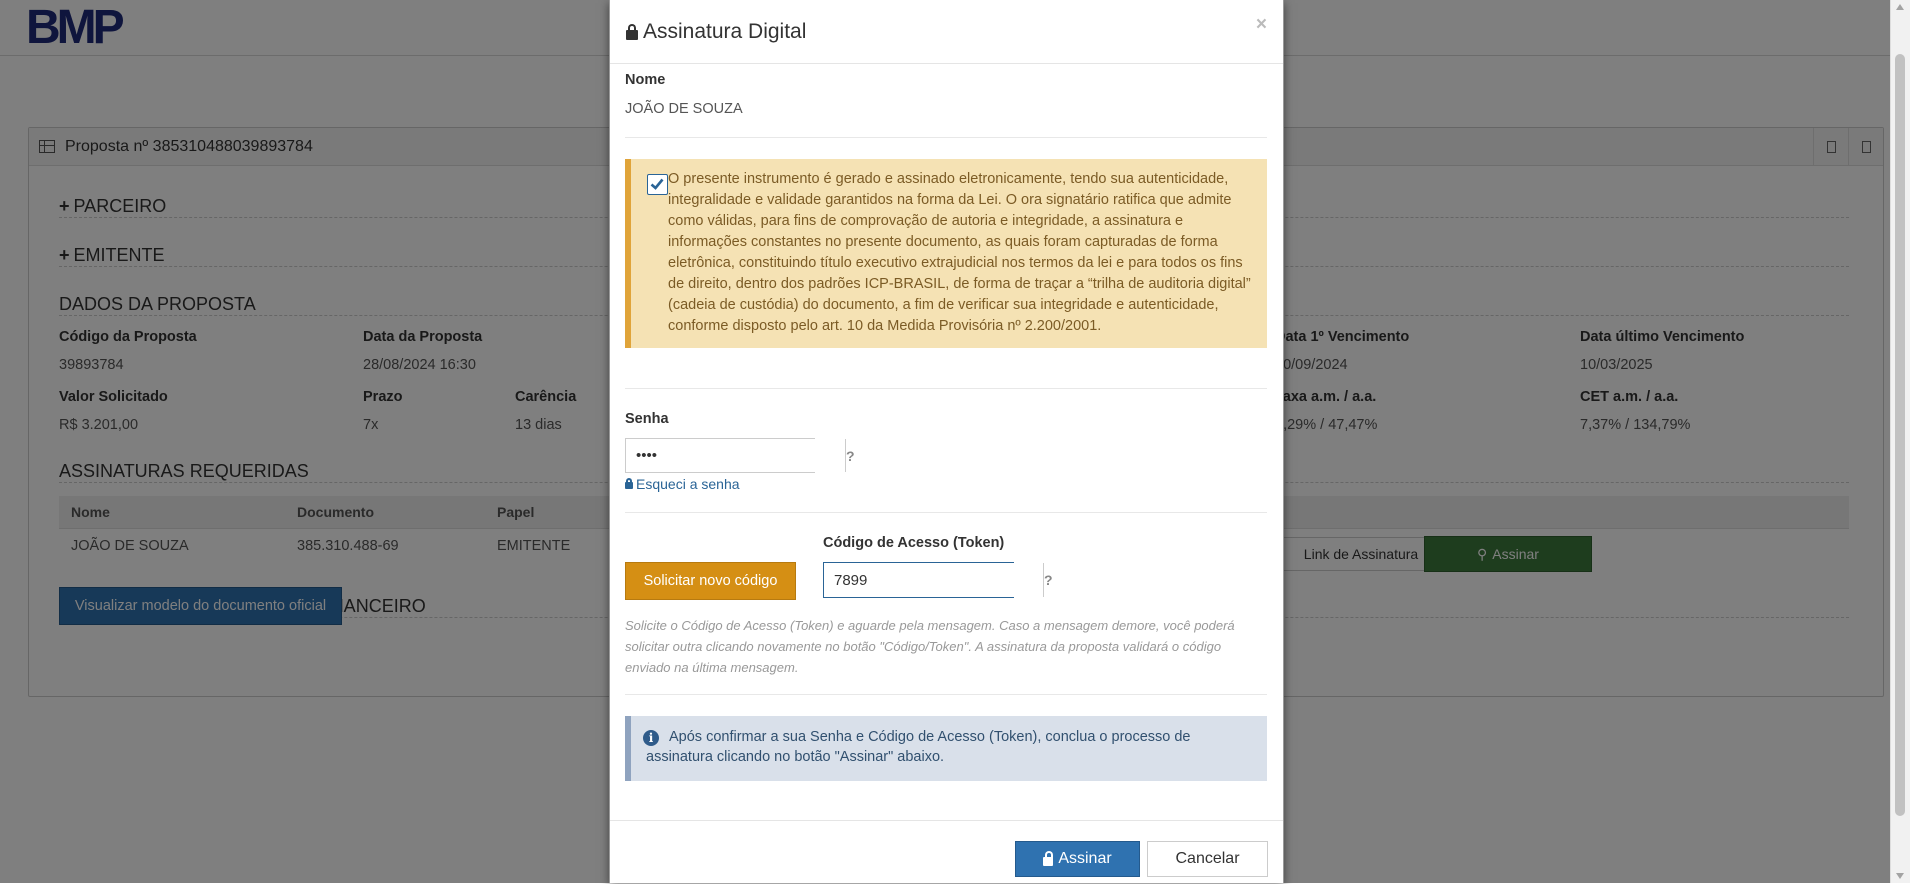  What do you see at coordinates (933, 580) in the screenshot?
I see `token-input` at bounding box center [933, 580].